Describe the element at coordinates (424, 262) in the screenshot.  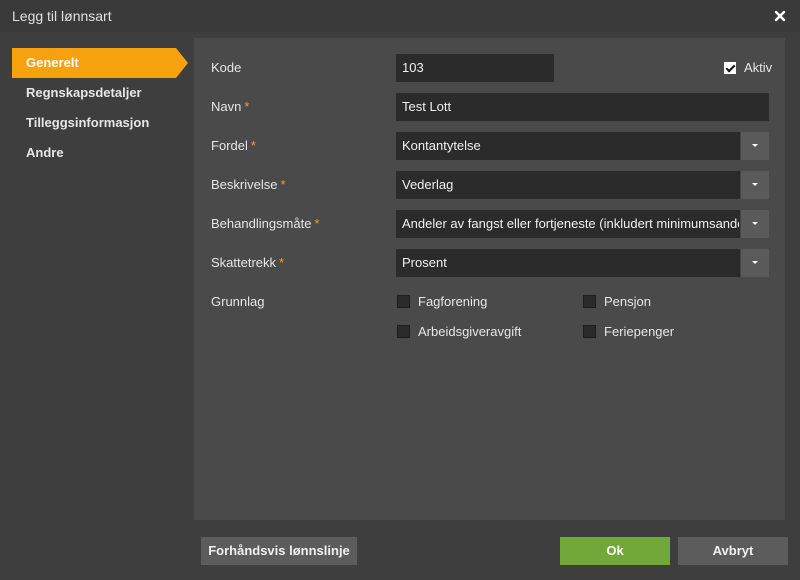
I see `skattetrekk-value: Prosent` at that location.